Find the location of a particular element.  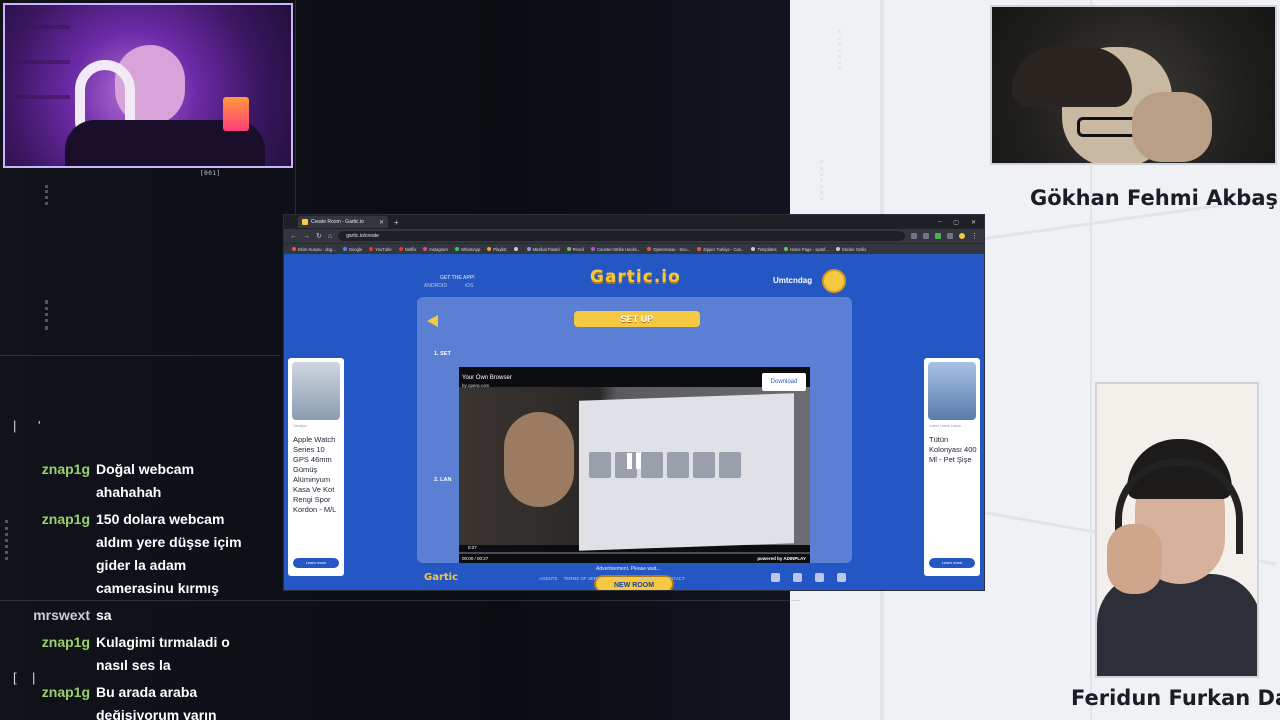

user-avatar is located at coordinates (834, 281).